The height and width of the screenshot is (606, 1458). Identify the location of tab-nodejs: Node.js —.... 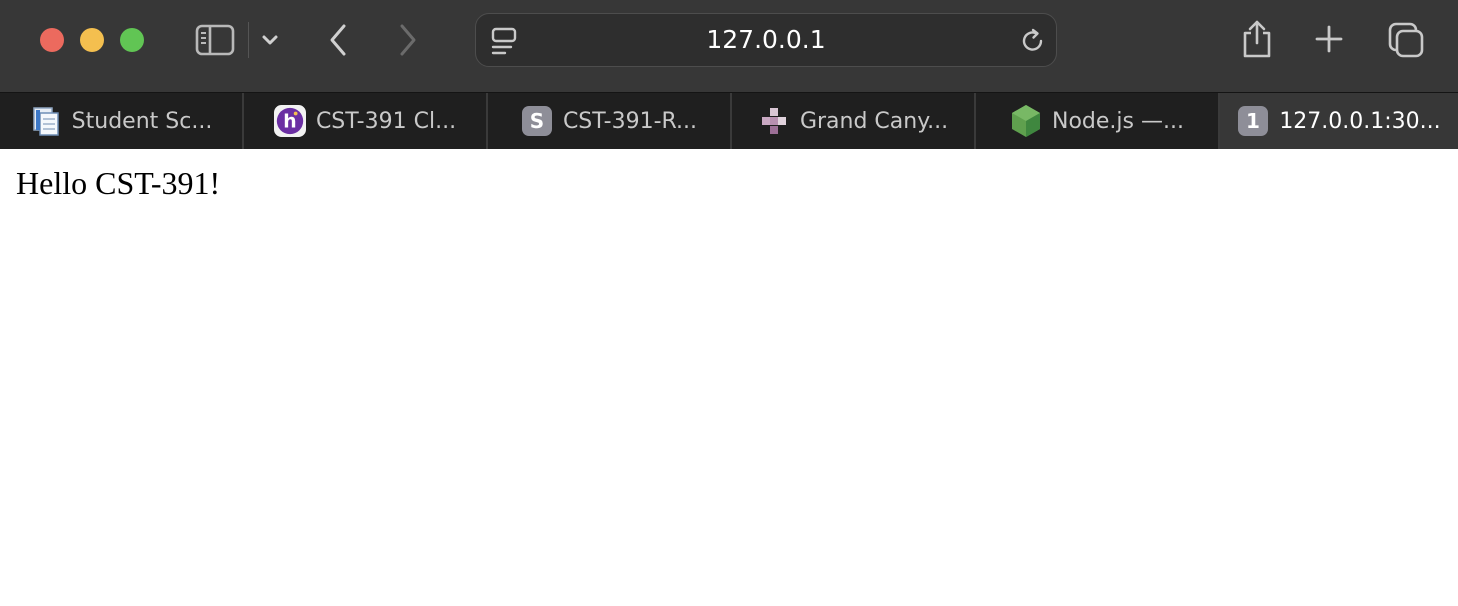
(1098, 121).